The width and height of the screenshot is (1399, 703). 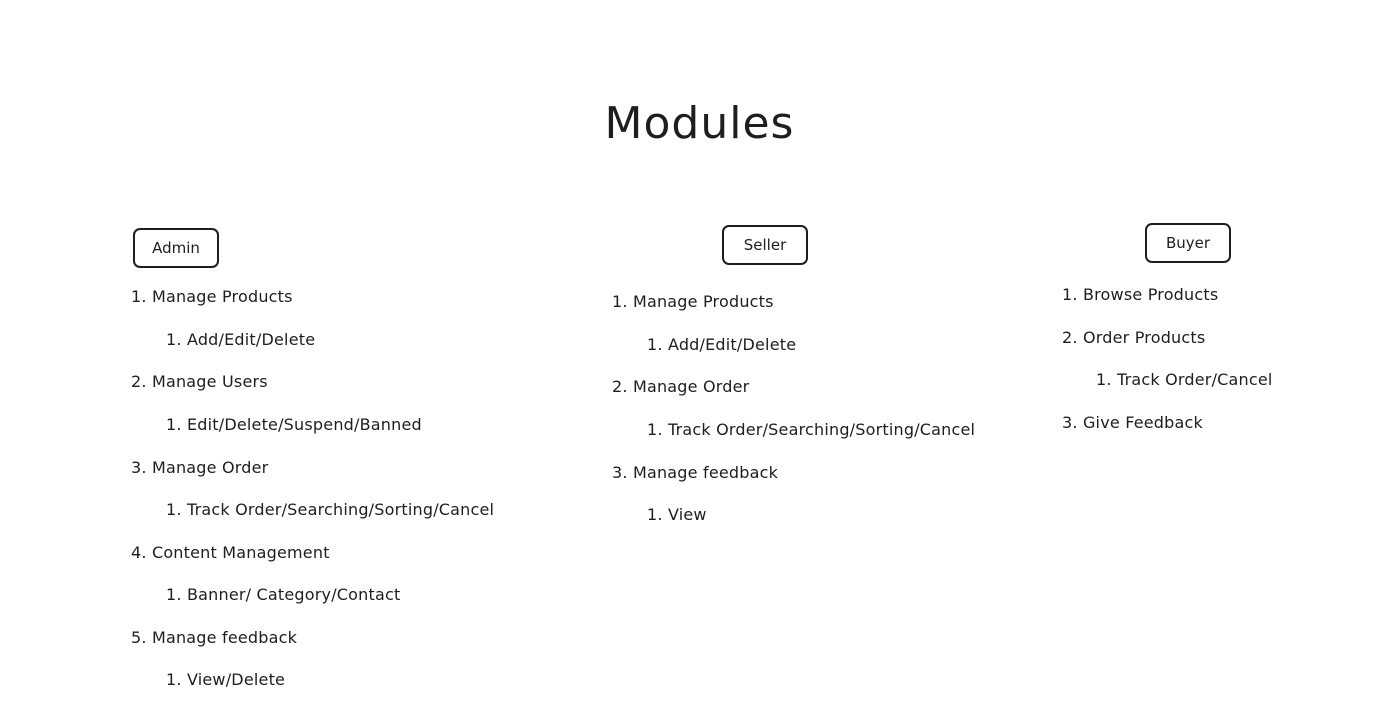 I want to click on seller-box: Seller, so click(x=765, y=245).